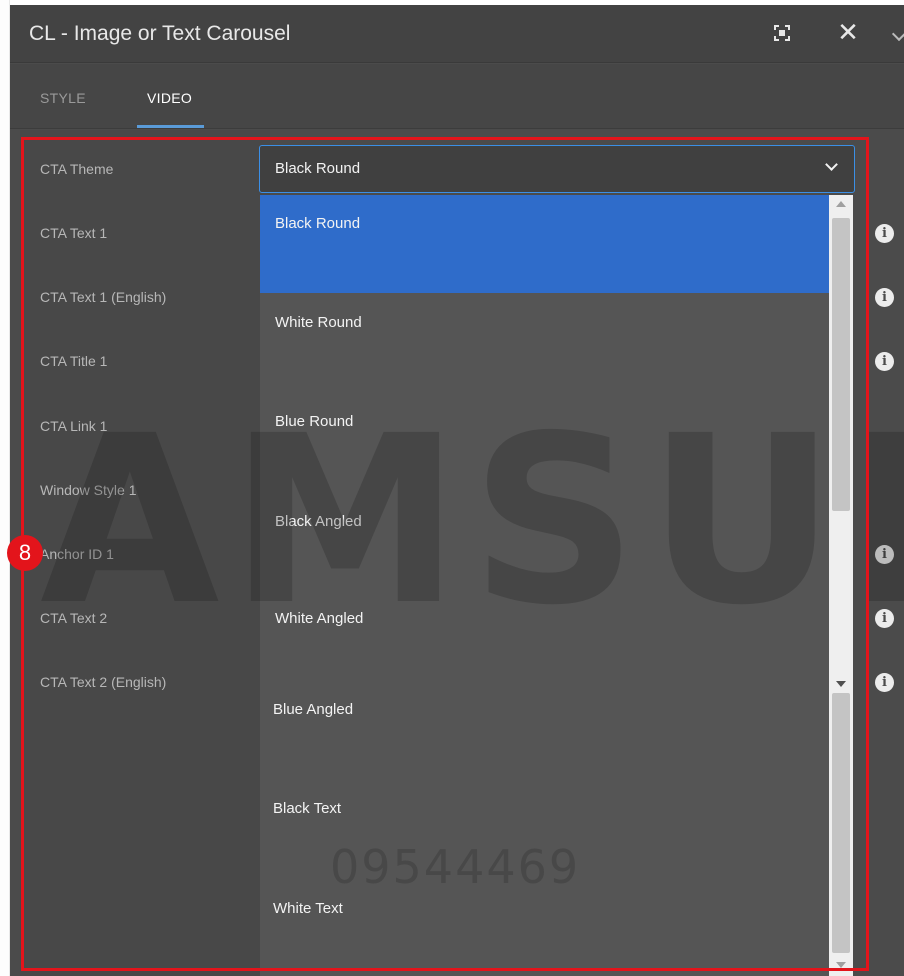 The height and width of the screenshot is (976, 904). I want to click on dialog-title: CL - Image or Text Carousel, so click(160, 33).